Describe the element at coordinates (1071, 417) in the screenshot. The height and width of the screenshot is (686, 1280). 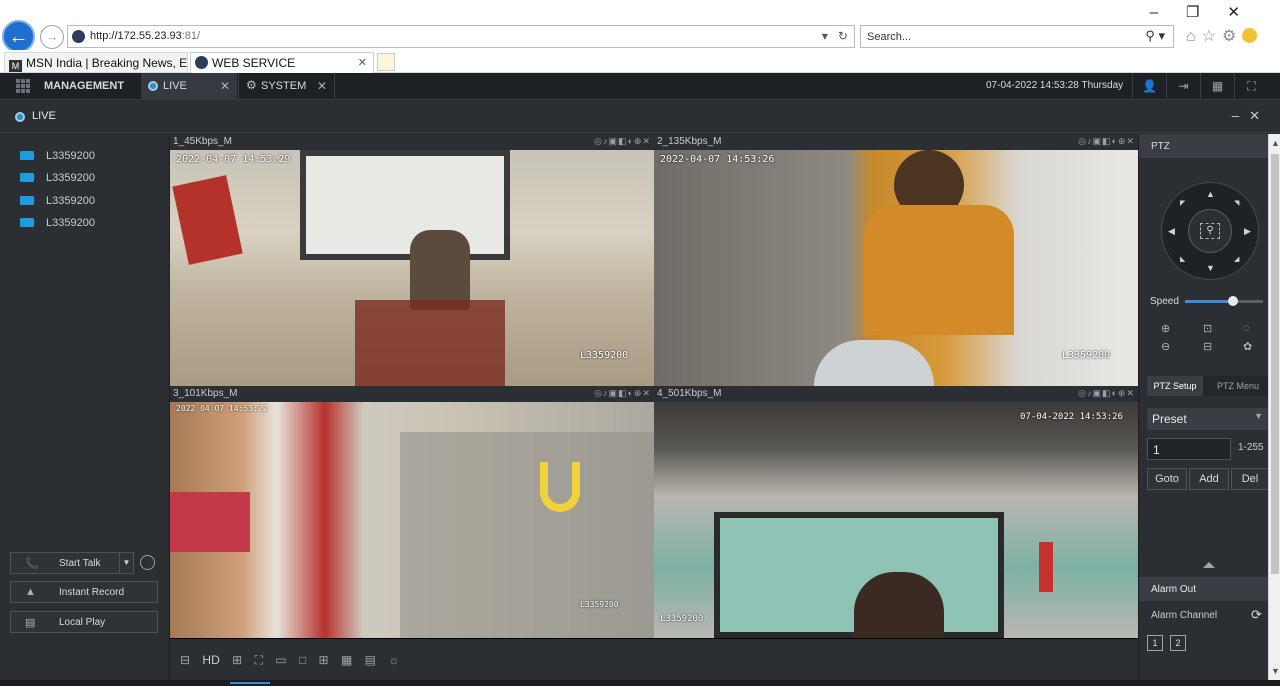
I see `osd-timestamp: 07-04-2022 14:53:26` at that location.